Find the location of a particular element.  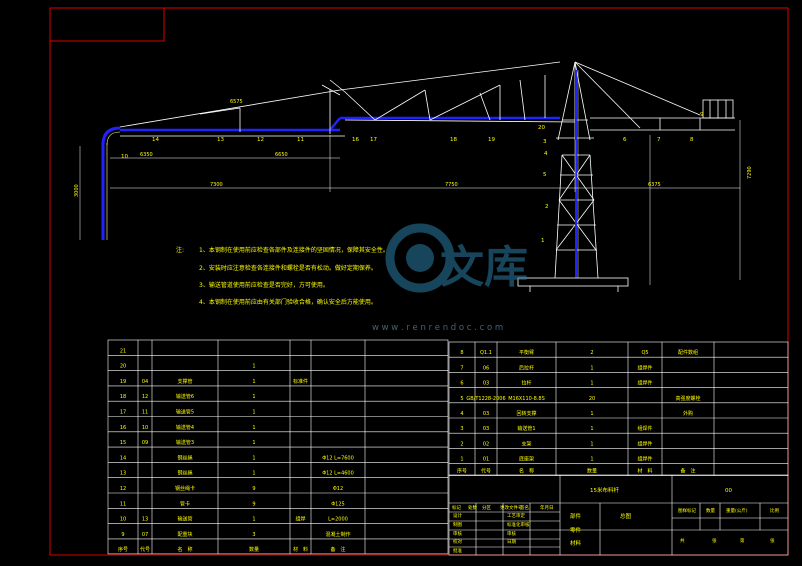

title-sheet-label: 第 is located at coordinates (742, 540).